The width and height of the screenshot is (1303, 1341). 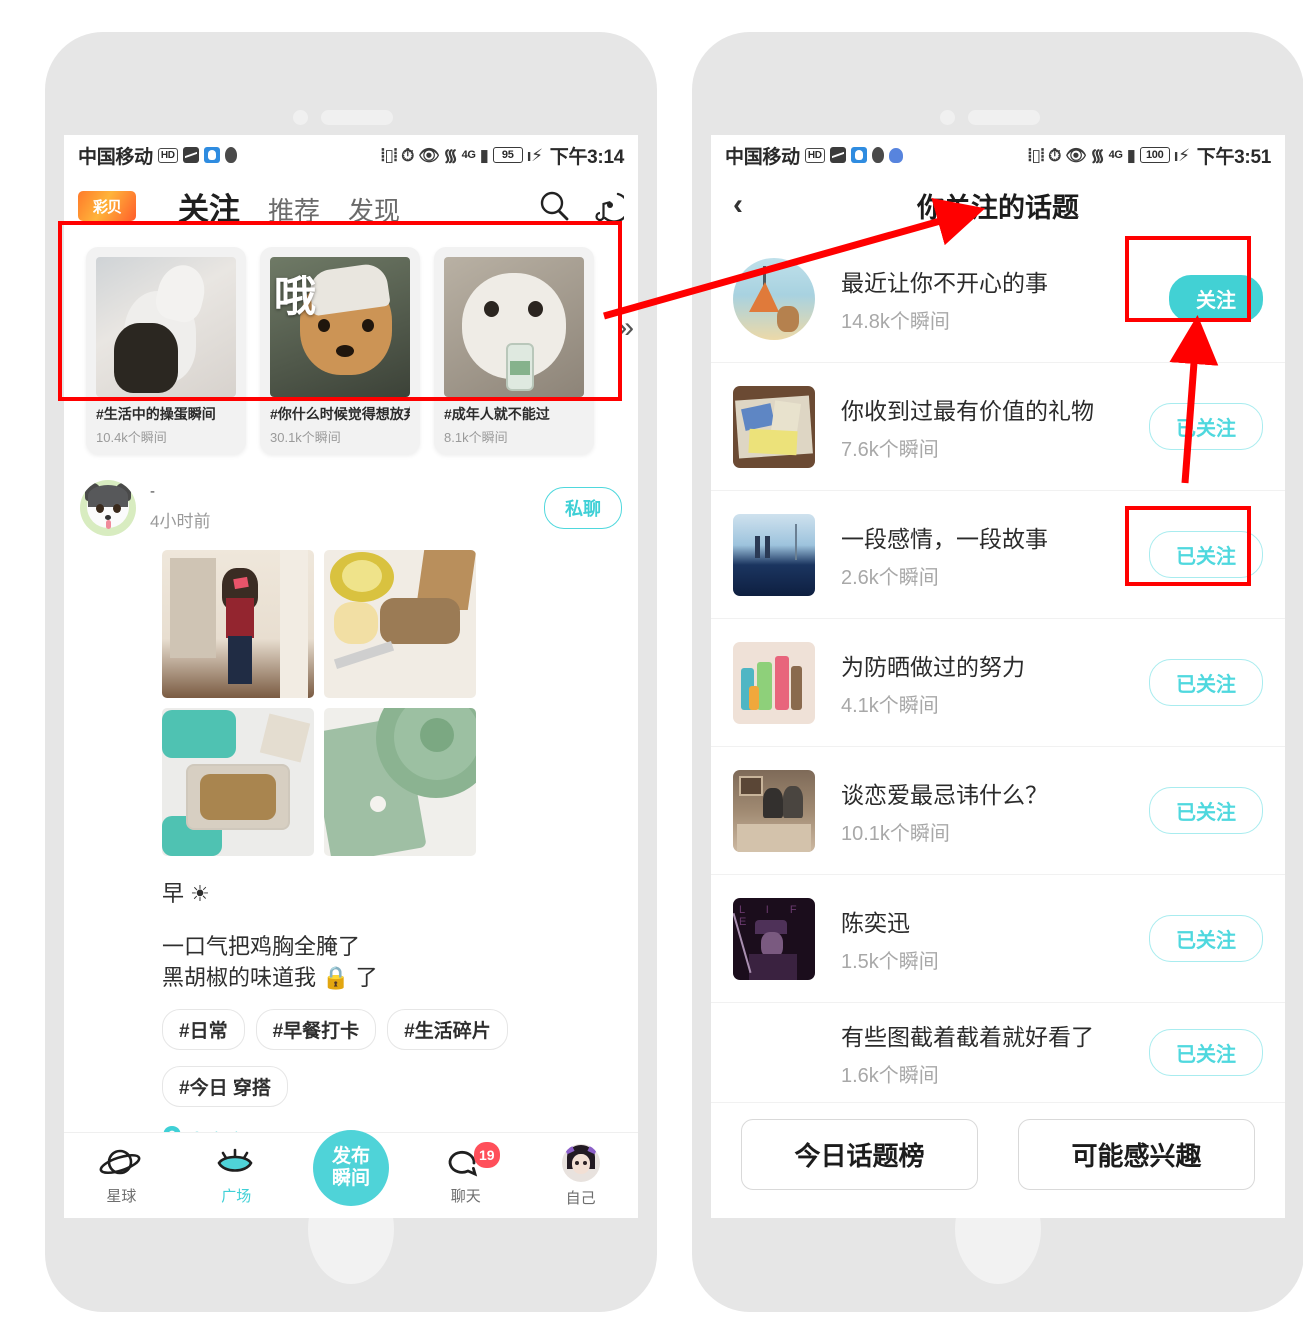 What do you see at coordinates (583, 508) in the screenshot?
I see `private-chat-button: 私聊` at bounding box center [583, 508].